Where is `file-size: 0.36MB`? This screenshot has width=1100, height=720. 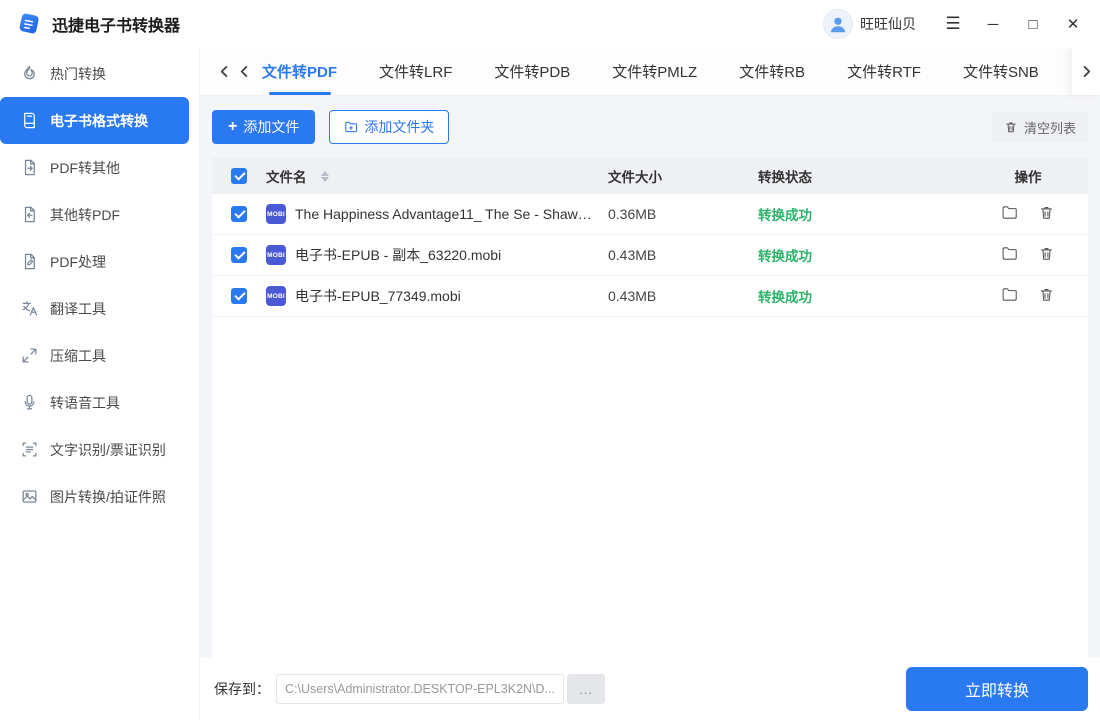
file-size: 0.36MB is located at coordinates (632, 214).